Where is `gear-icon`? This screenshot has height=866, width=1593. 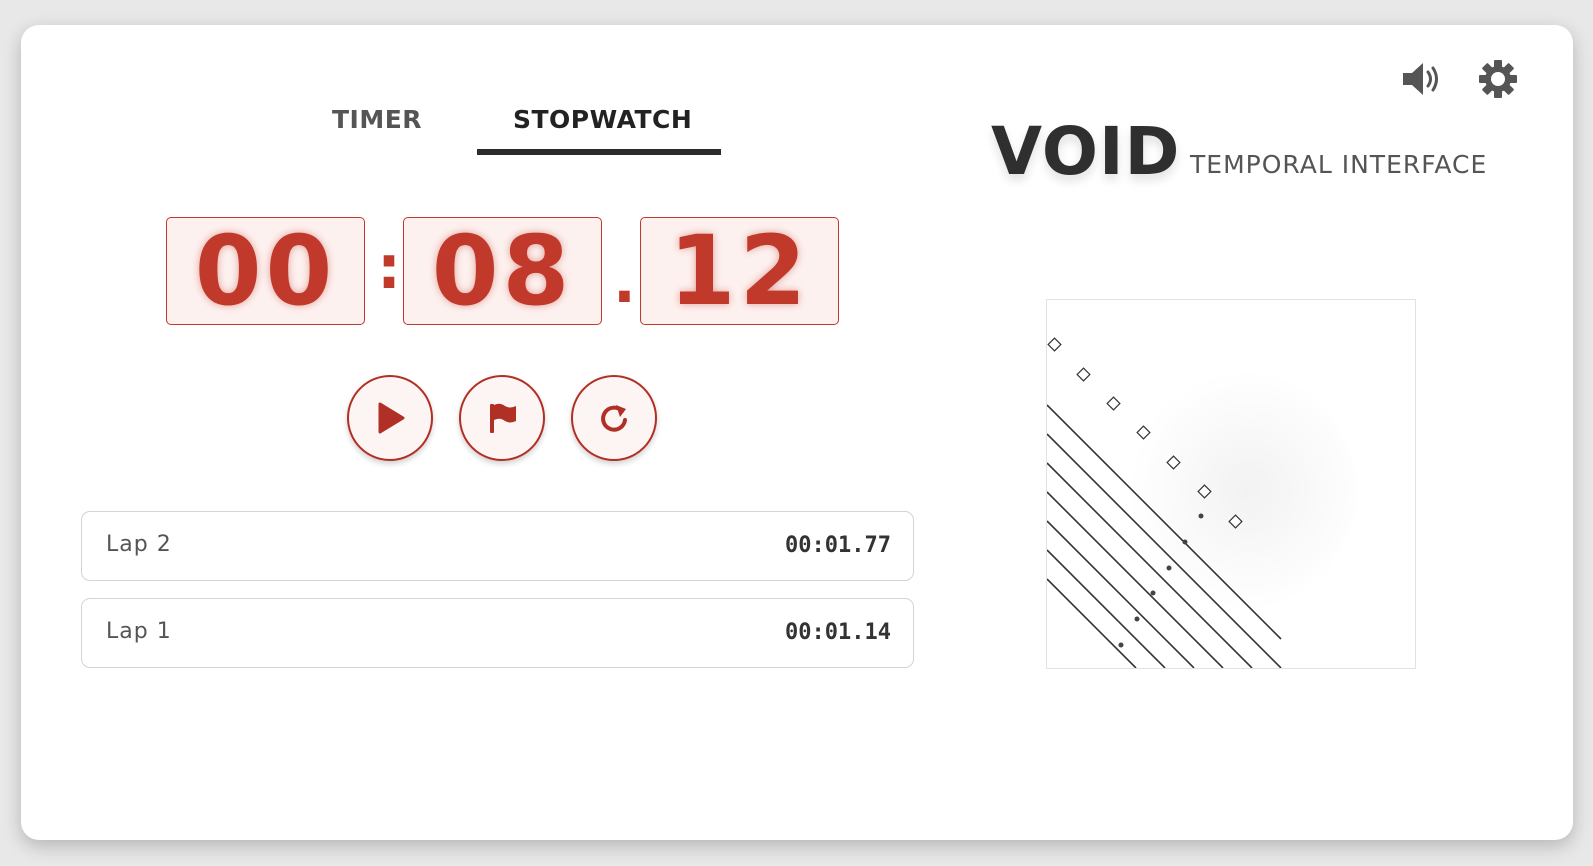
gear-icon is located at coordinates (1498, 79).